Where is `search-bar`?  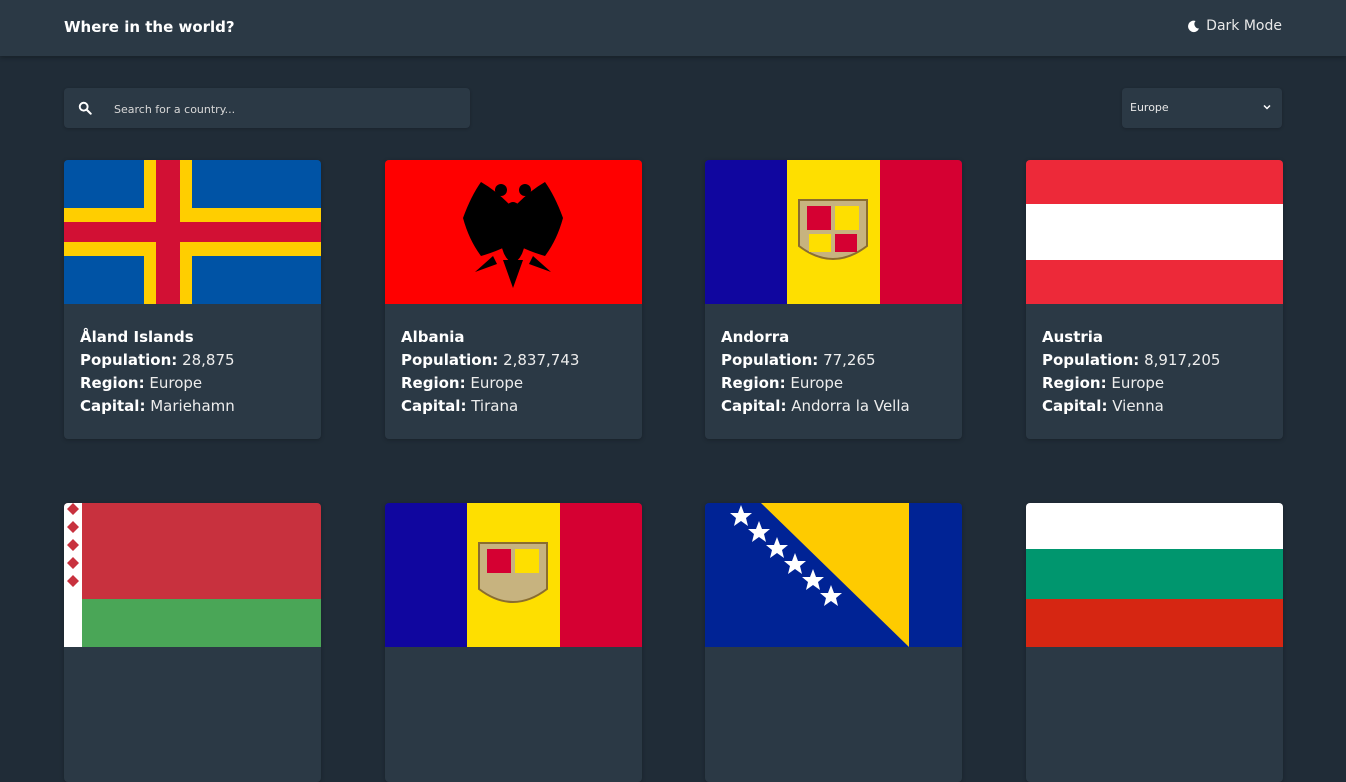 search-bar is located at coordinates (267, 109).